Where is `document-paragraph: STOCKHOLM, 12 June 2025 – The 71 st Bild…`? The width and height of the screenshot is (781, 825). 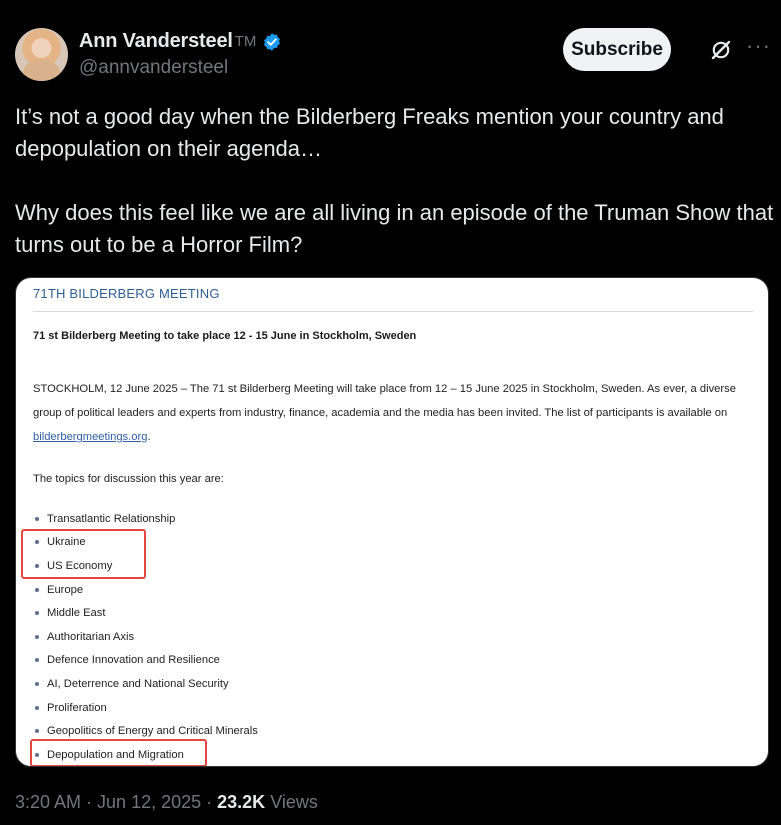 document-paragraph: STOCKHOLM, 12 June 2025 – The 71 st Bild… is located at coordinates (390, 413).